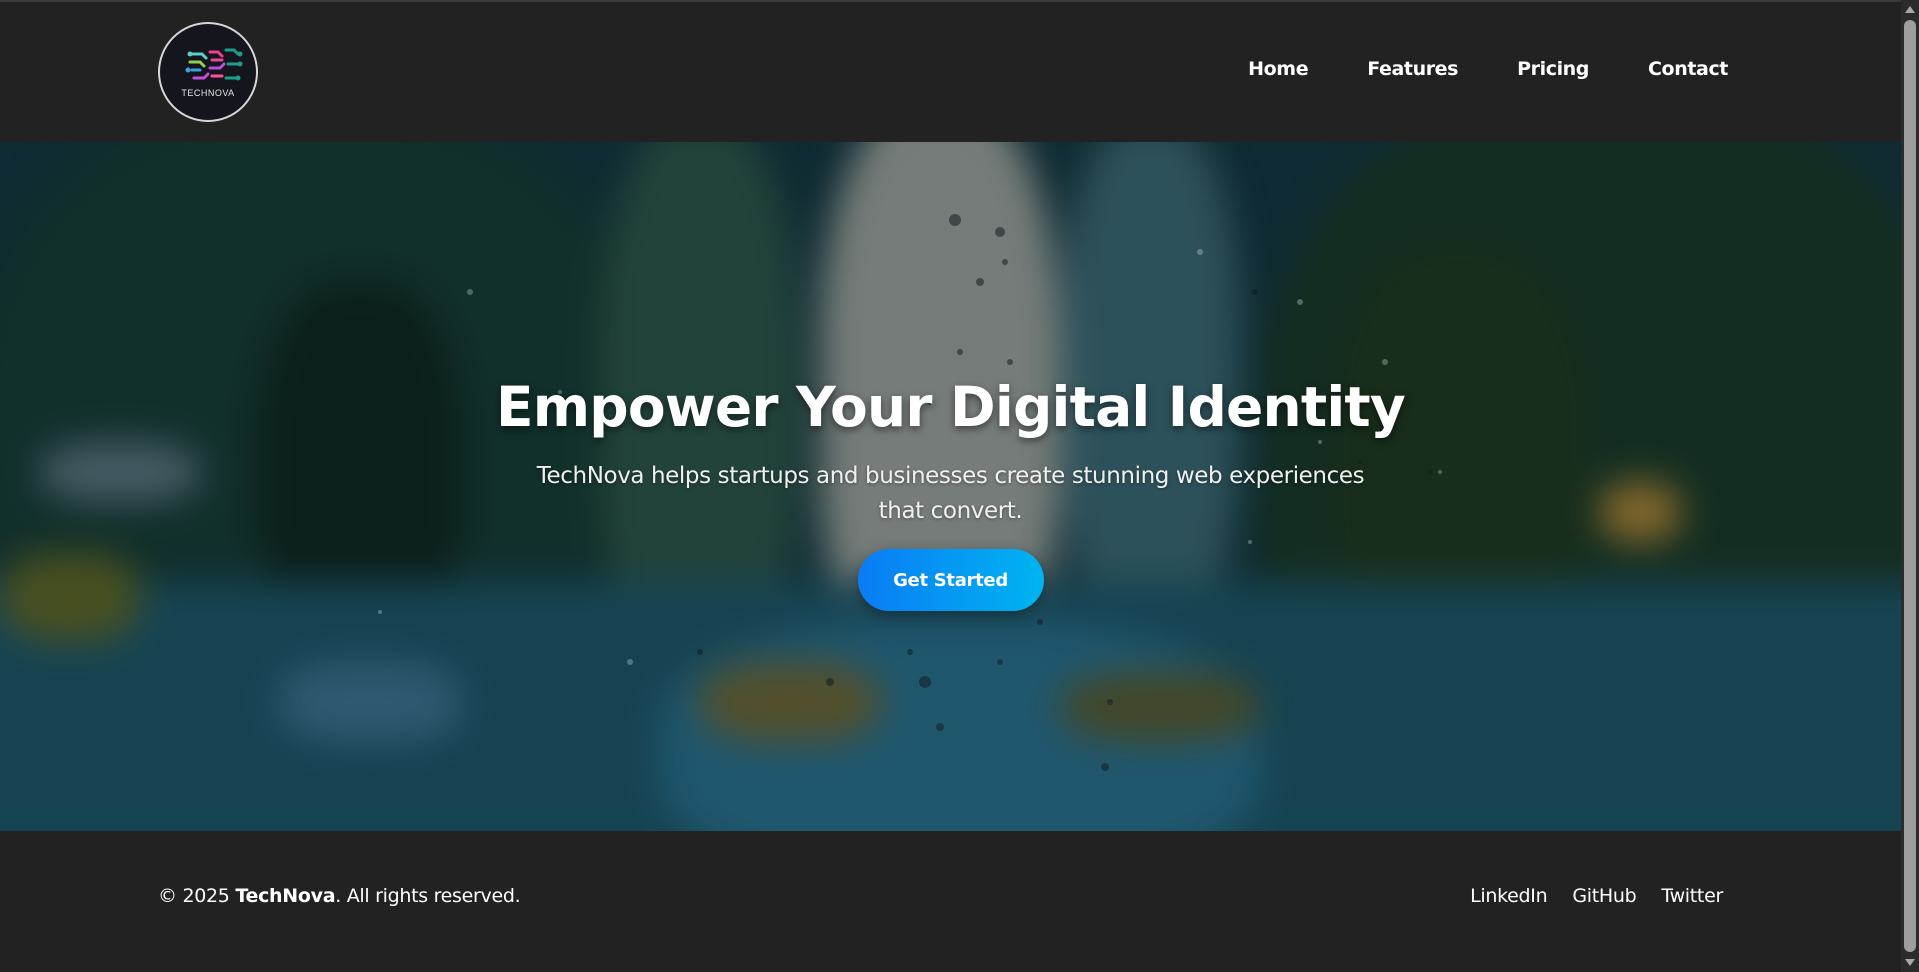  What do you see at coordinates (1412, 69) in the screenshot?
I see `nav-features: Features` at bounding box center [1412, 69].